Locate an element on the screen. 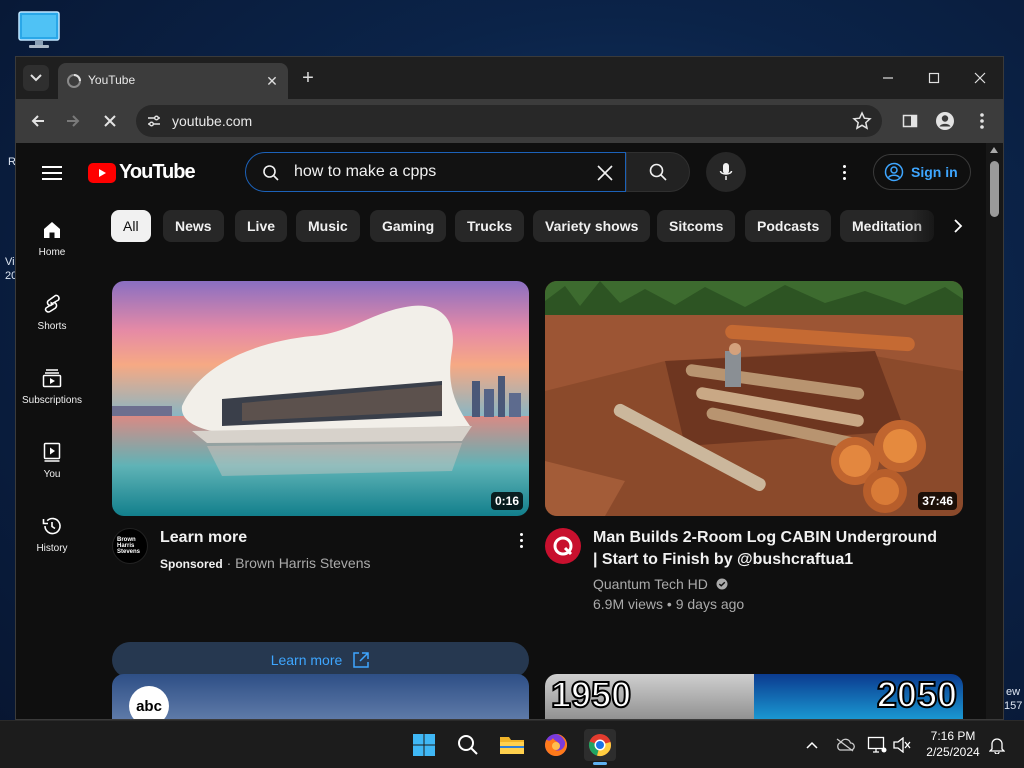 The image size is (1024, 768). guide-item-you: You is located at coordinates (52, 462).